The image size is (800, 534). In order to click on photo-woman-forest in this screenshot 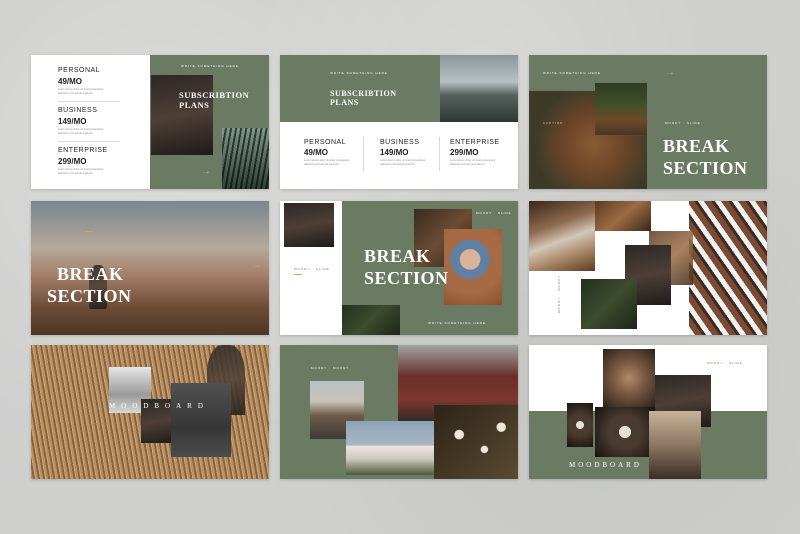, I will do `click(182, 115)`.